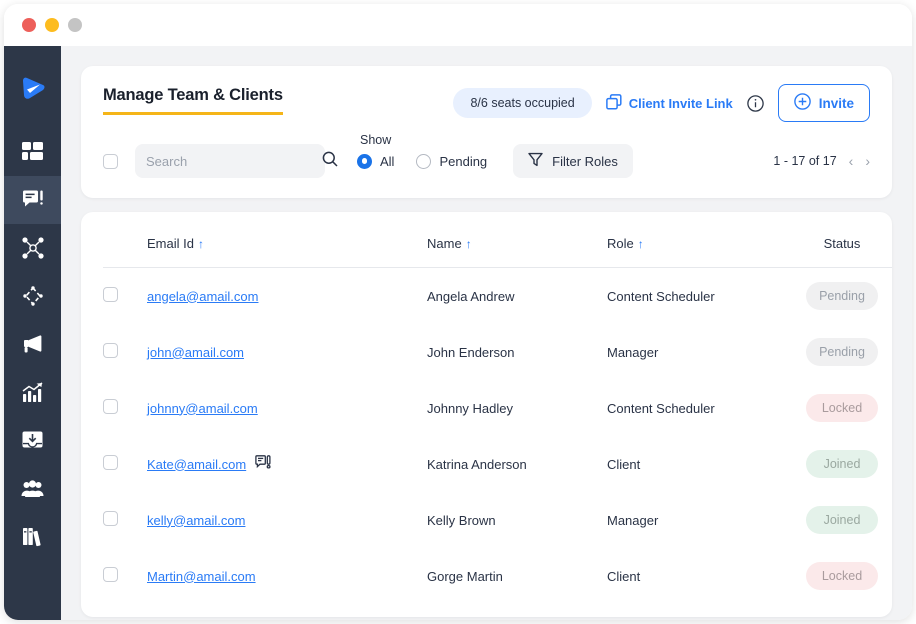  What do you see at coordinates (755, 103) in the screenshot?
I see `info-icon` at bounding box center [755, 103].